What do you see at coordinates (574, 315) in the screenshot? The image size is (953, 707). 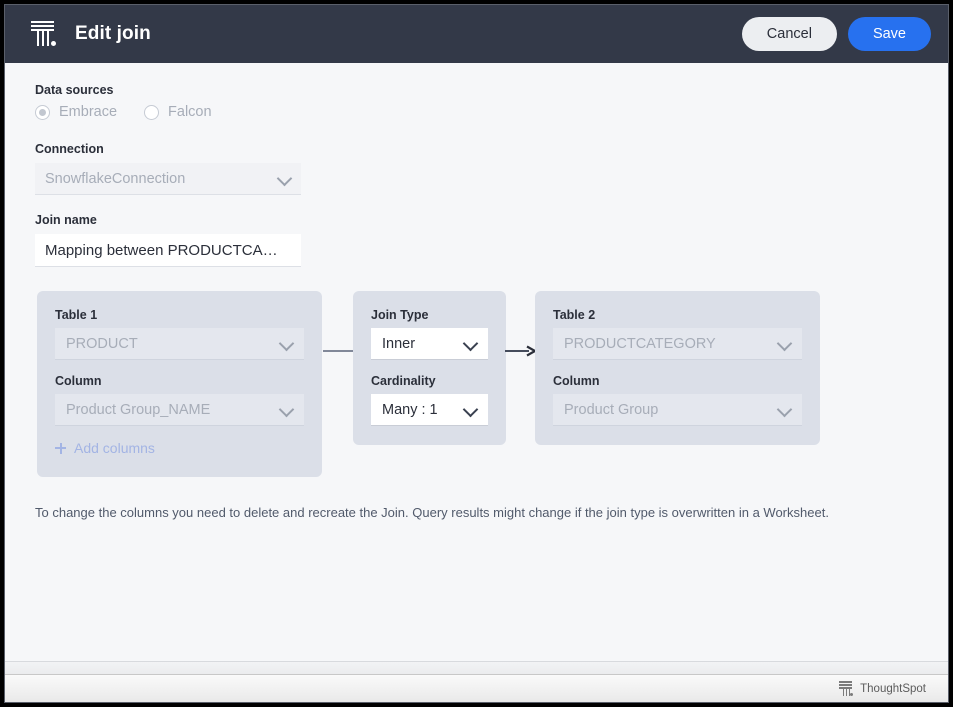 I see `table2-label: Table 2` at bounding box center [574, 315].